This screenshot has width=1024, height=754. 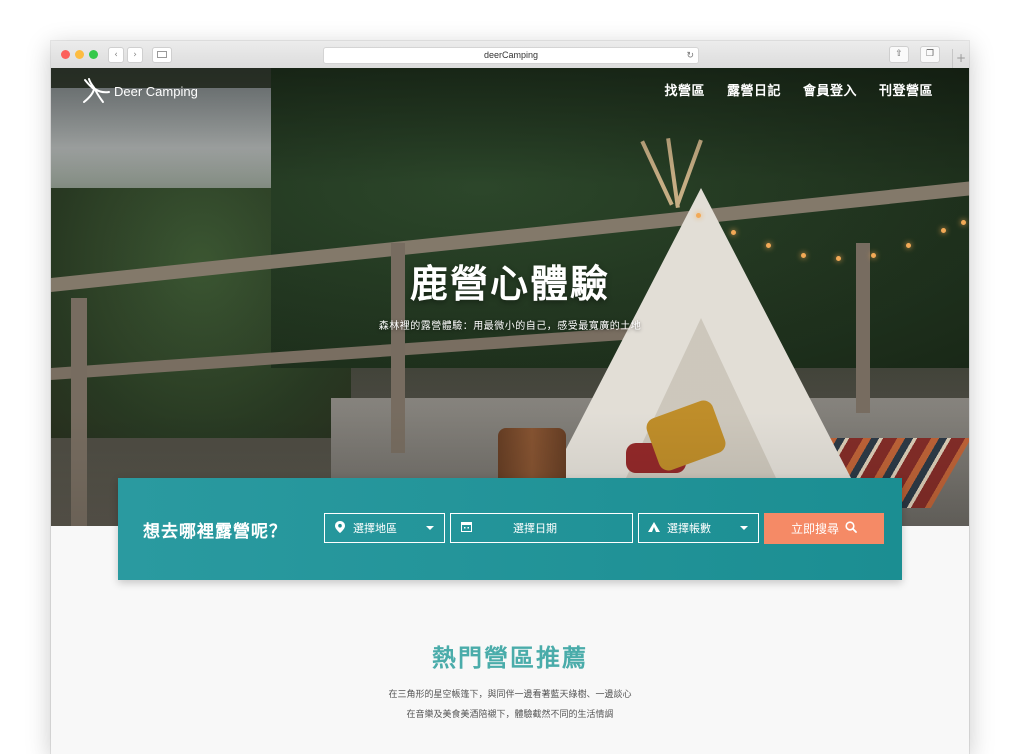 What do you see at coordinates (509, 284) in the screenshot?
I see `hero-title: 鹿營心體驗` at bounding box center [509, 284].